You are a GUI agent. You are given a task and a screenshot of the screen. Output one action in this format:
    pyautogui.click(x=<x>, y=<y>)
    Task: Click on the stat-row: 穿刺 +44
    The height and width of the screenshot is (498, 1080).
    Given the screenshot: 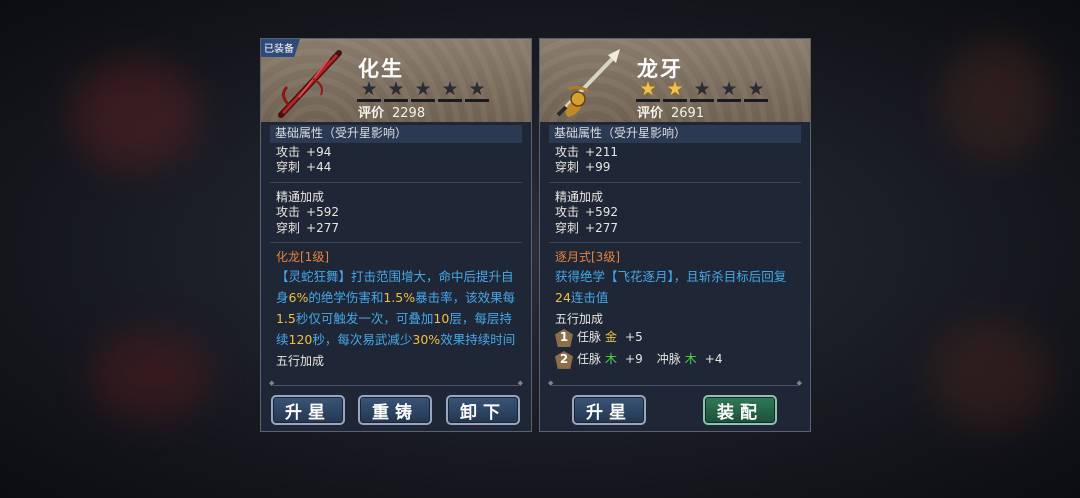 What is the action you would take?
    pyautogui.click(x=304, y=167)
    